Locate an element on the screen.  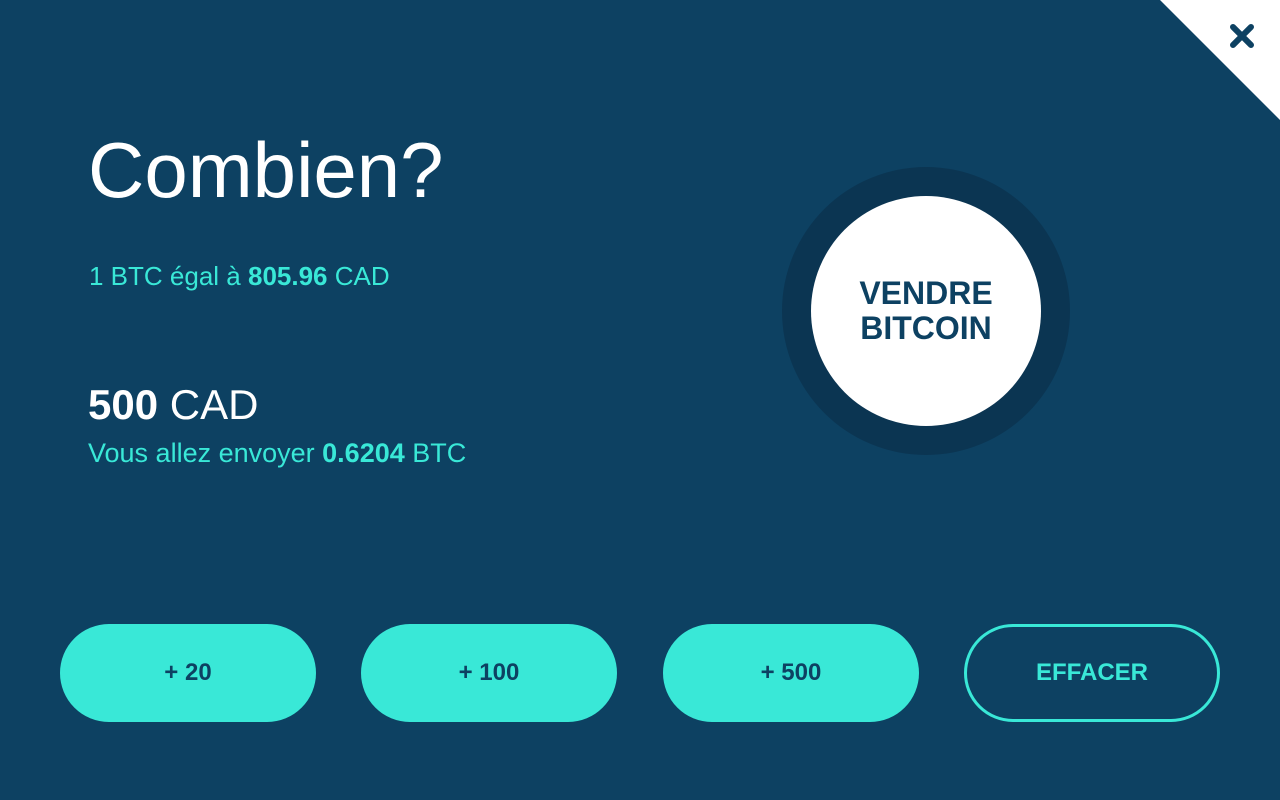
exchange-rate: 1 BTC égal à 805.96 CAD is located at coordinates (239, 276).